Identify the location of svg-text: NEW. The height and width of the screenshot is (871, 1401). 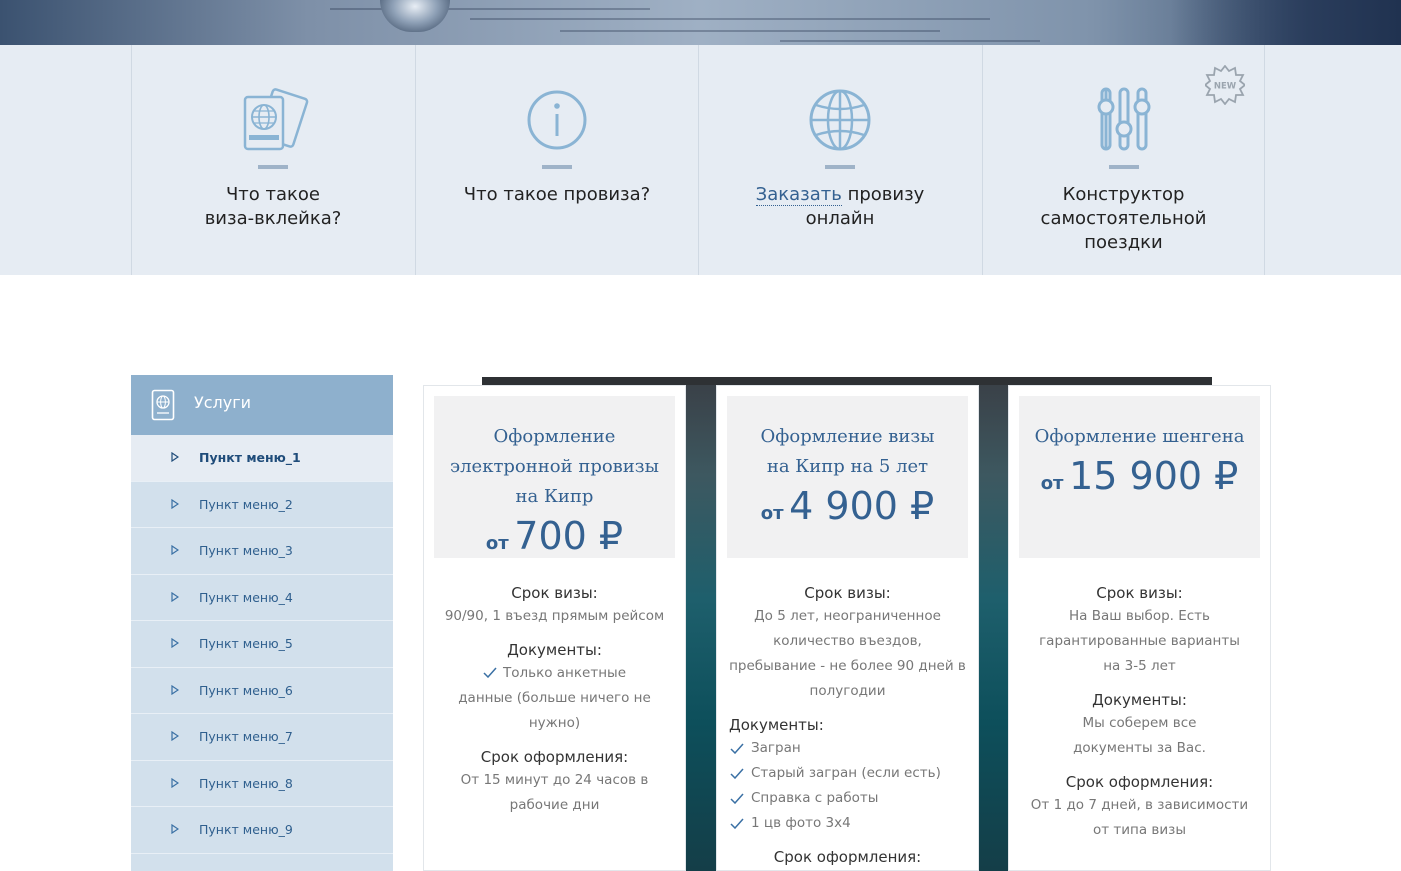
(1225, 87).